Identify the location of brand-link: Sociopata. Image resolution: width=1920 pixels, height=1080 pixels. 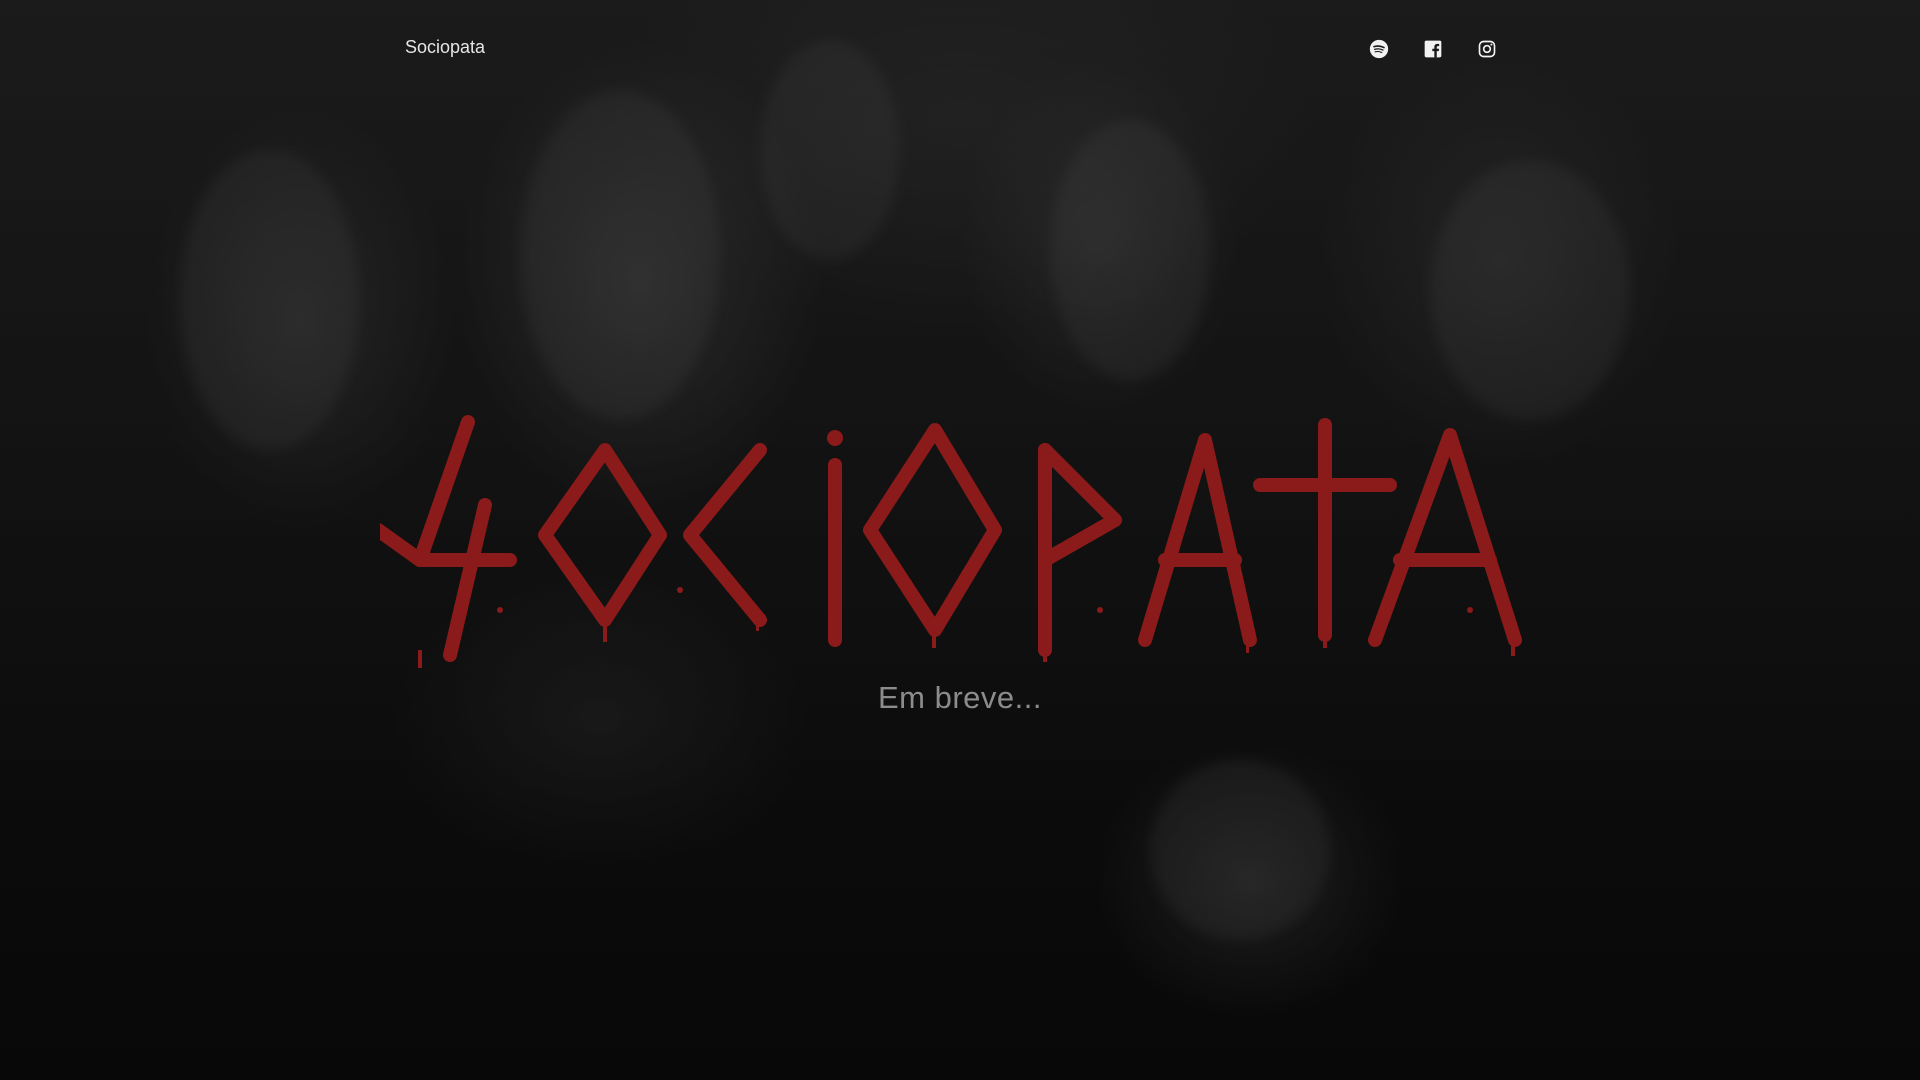
(445, 47).